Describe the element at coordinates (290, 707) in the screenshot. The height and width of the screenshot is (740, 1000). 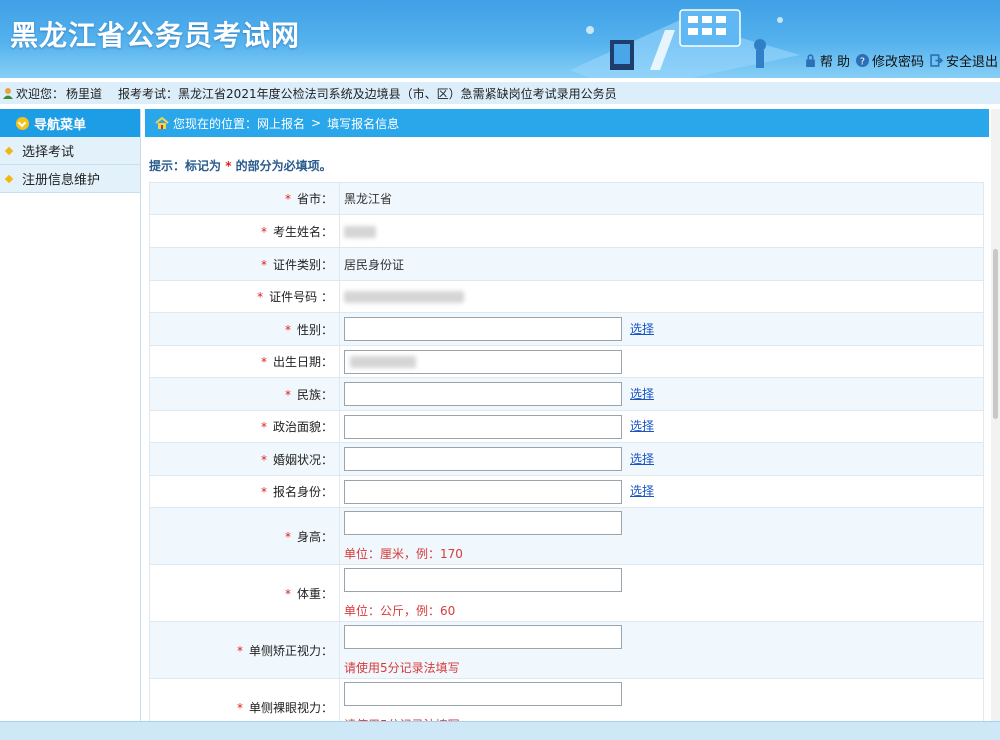
I see `naked-vision-label: 单侧裸眼视力：` at that location.